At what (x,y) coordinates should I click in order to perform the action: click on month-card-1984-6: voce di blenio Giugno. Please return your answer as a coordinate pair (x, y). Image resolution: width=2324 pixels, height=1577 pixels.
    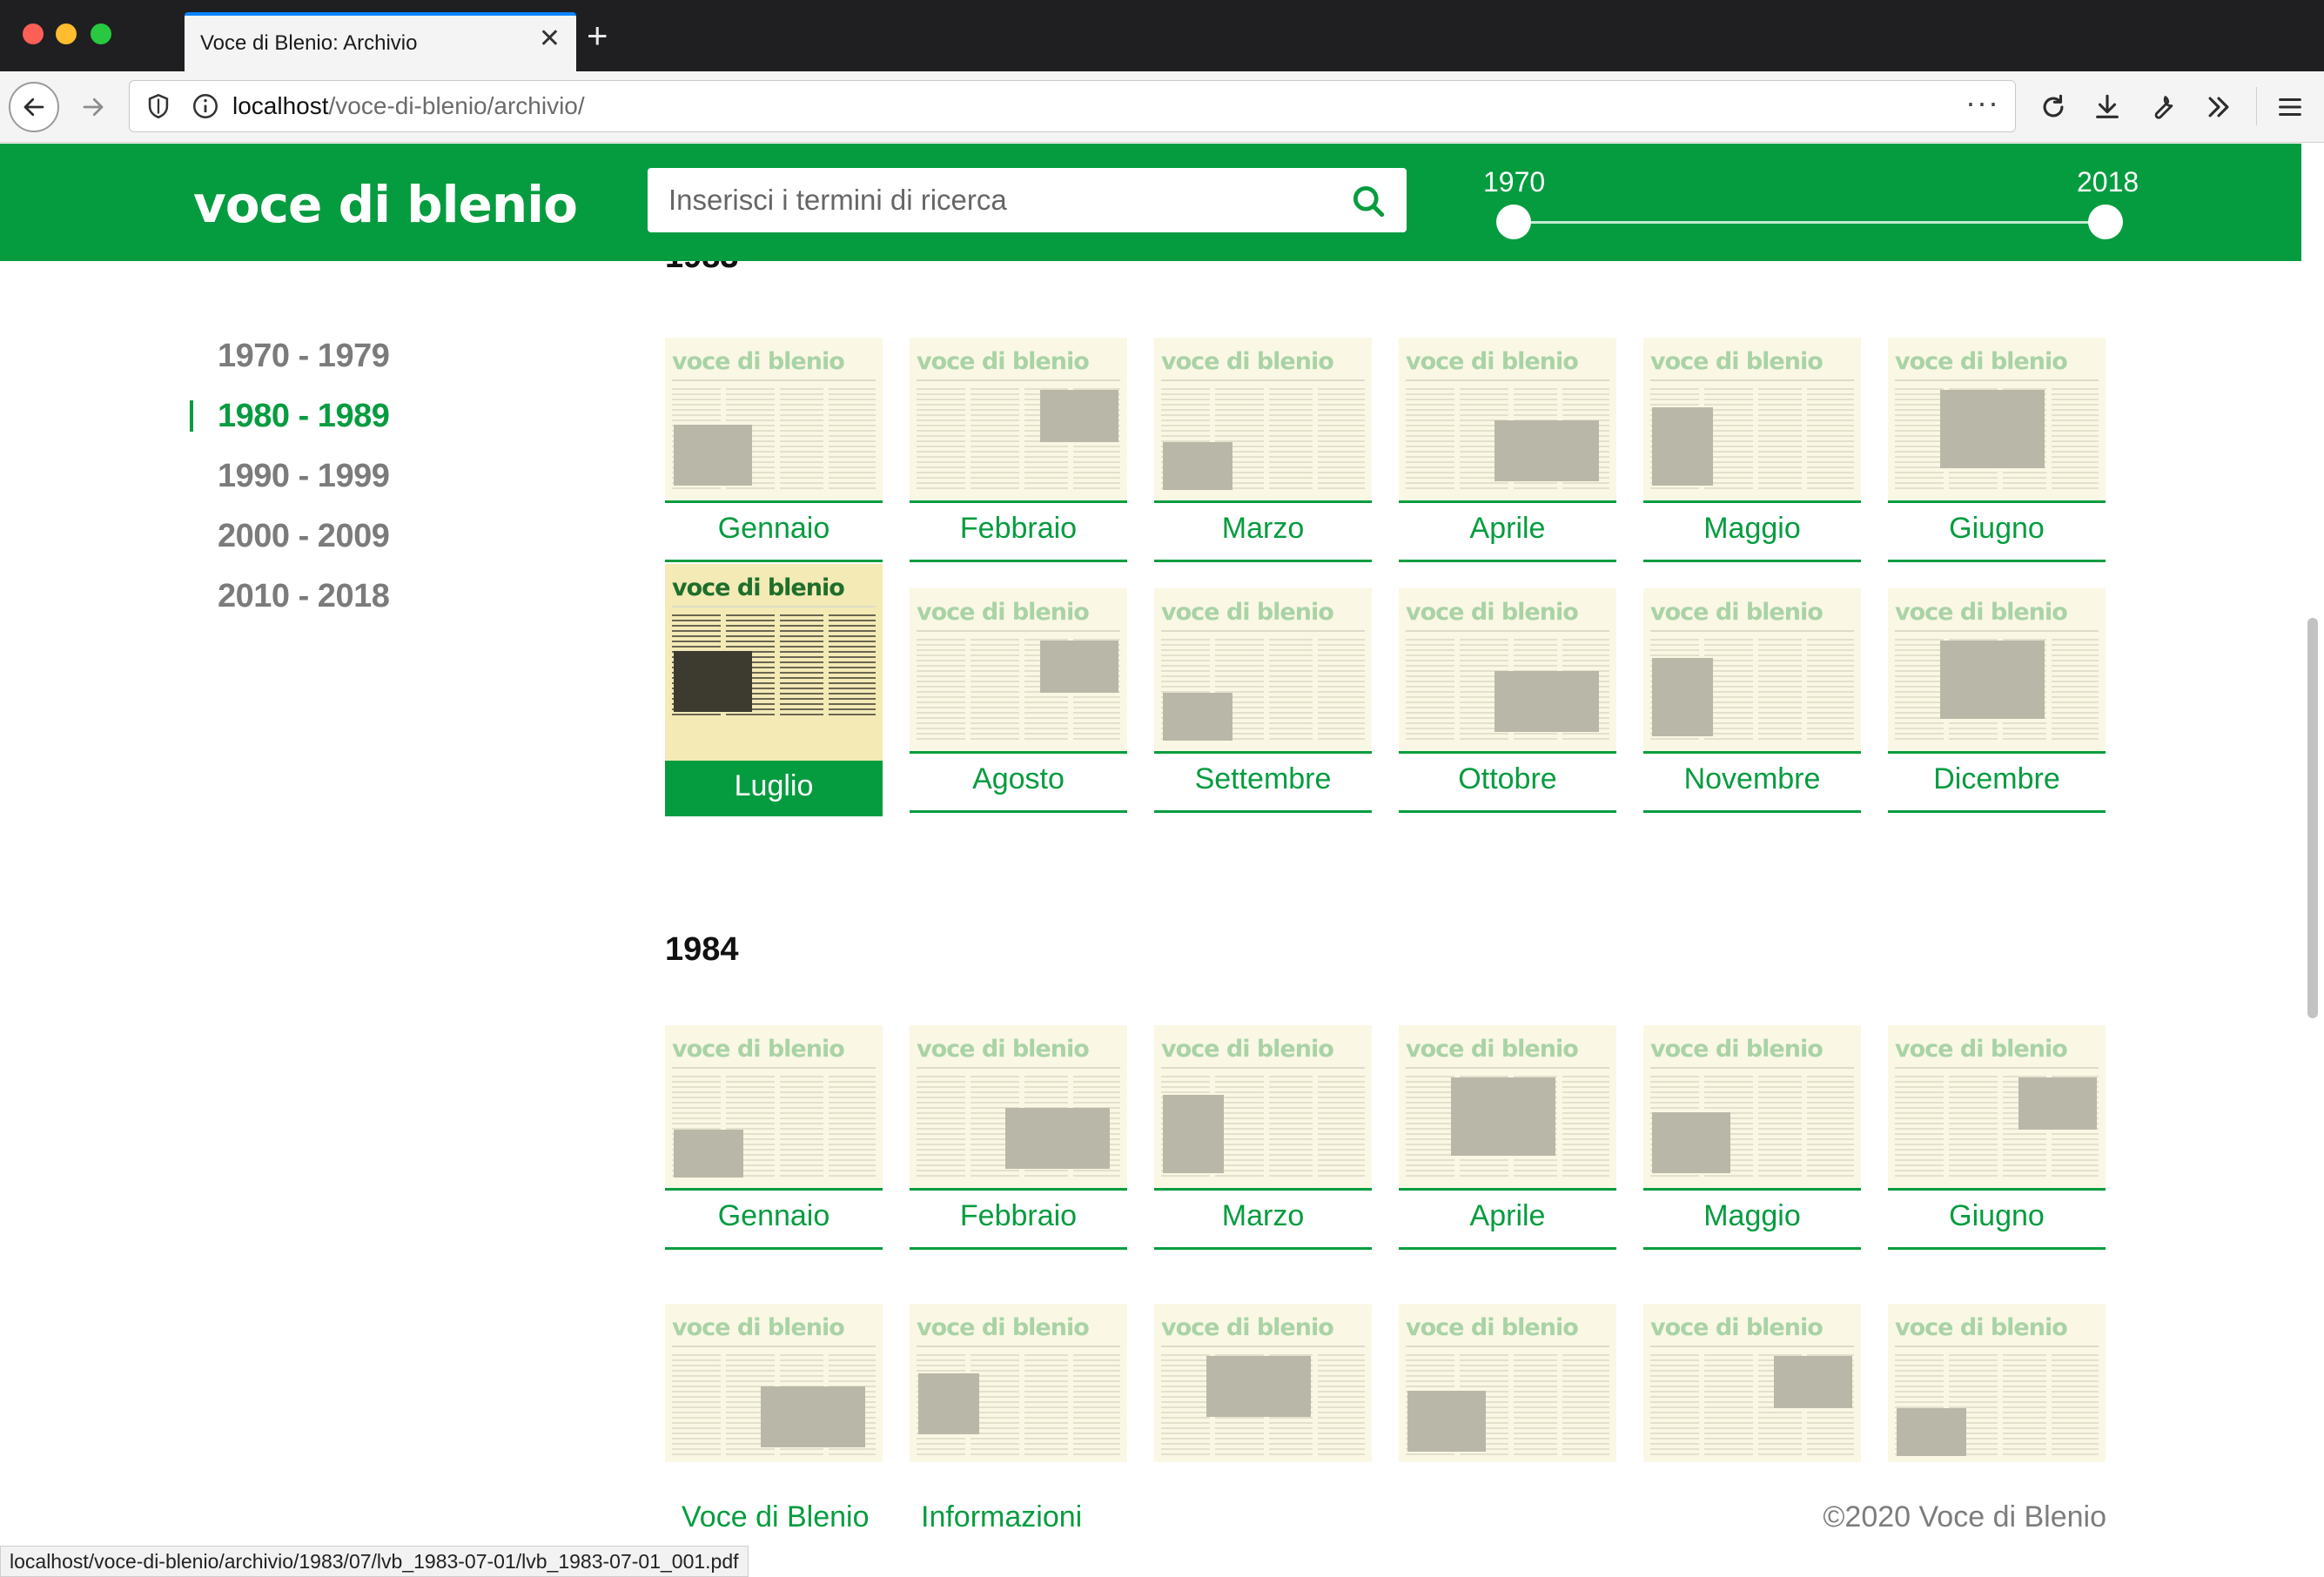
    Looking at the image, I should click on (1997, 1137).